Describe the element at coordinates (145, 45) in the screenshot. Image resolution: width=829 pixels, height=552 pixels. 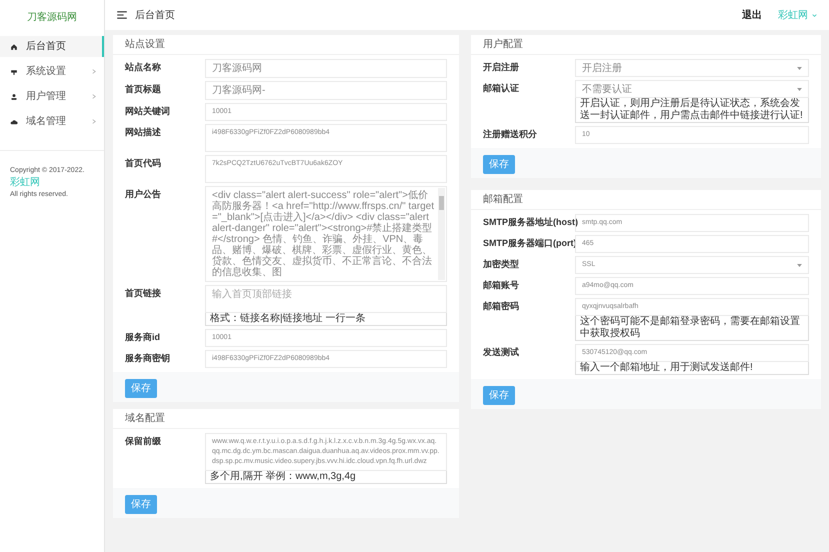
I see `card-title: 站点设置` at that location.